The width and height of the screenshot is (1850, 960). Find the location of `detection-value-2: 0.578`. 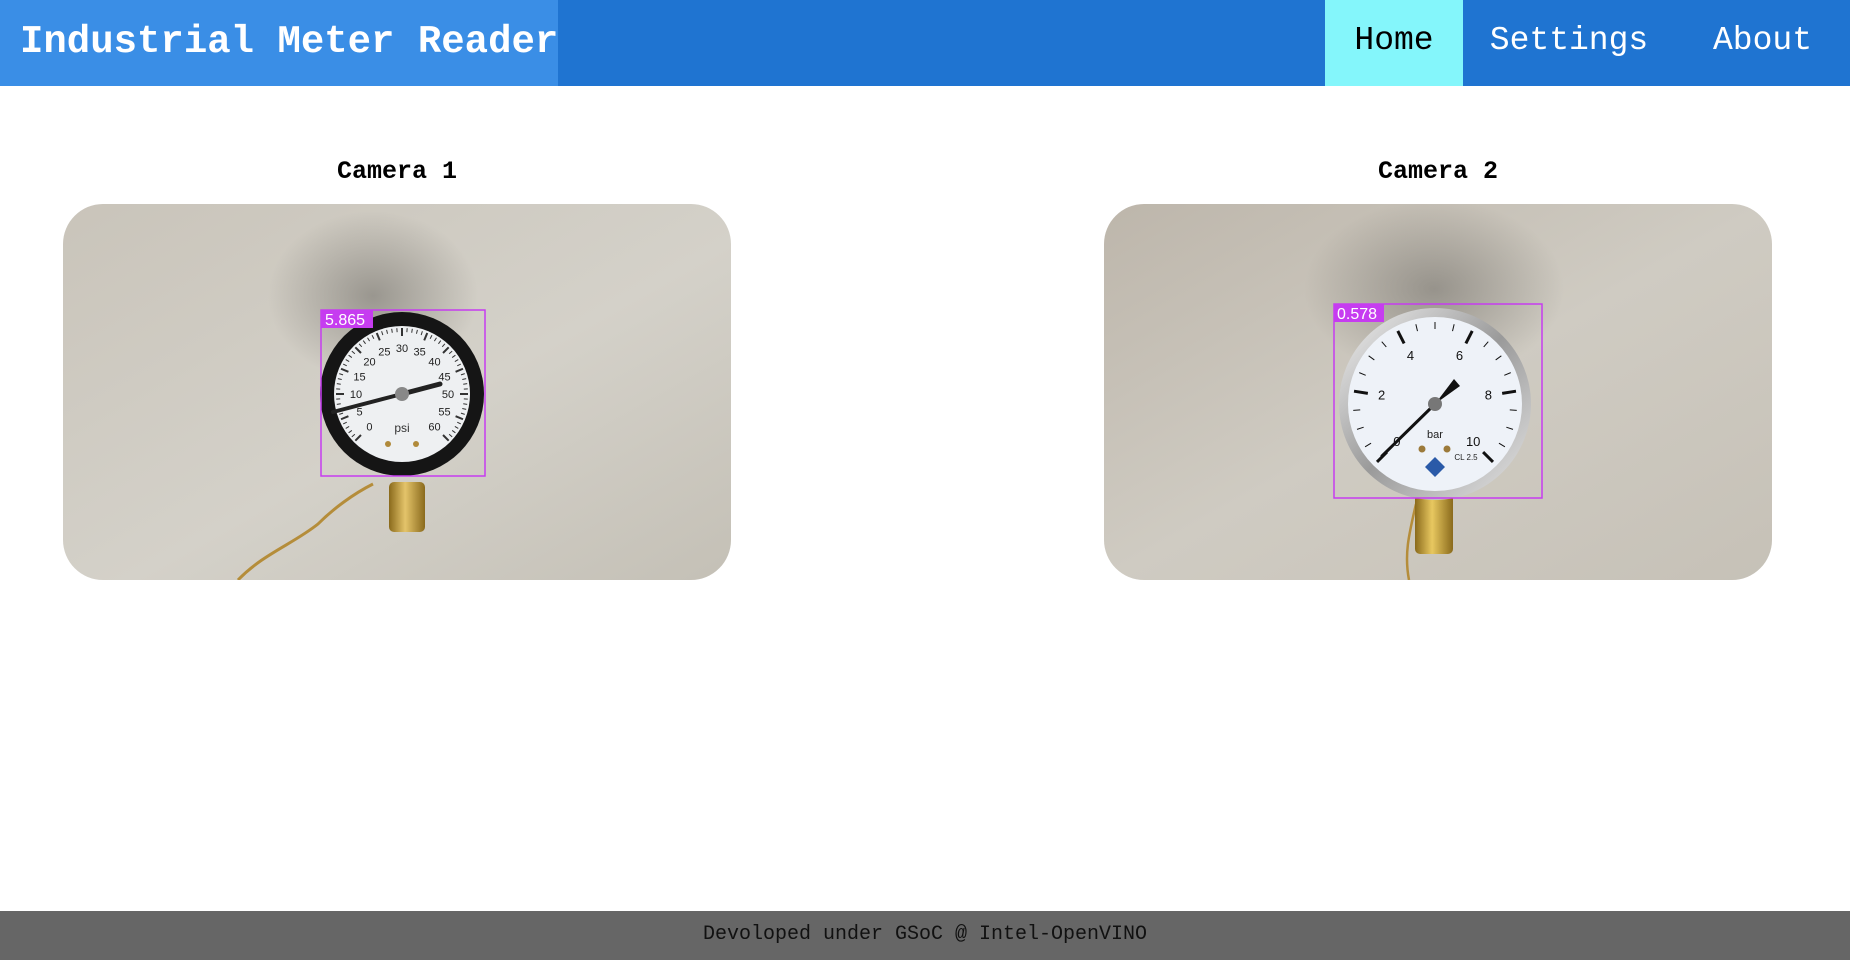

detection-value-2: 0.578 is located at coordinates (1357, 314).